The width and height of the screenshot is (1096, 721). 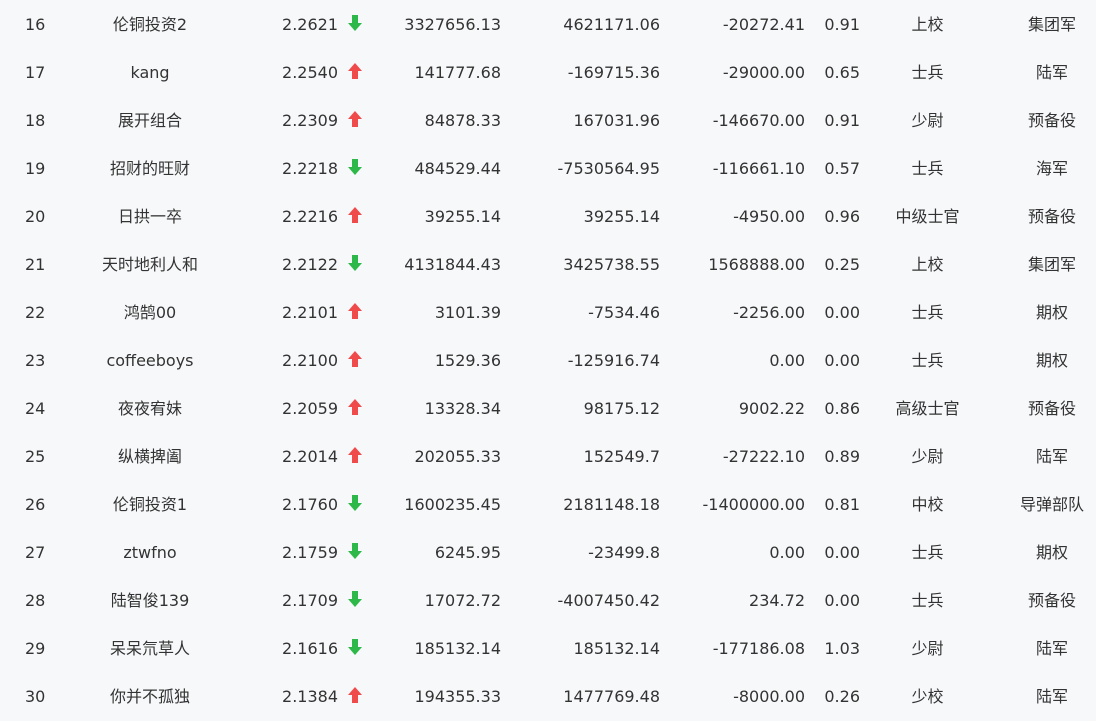 What do you see at coordinates (35, 696) in the screenshot?
I see `rank-cell: 30` at bounding box center [35, 696].